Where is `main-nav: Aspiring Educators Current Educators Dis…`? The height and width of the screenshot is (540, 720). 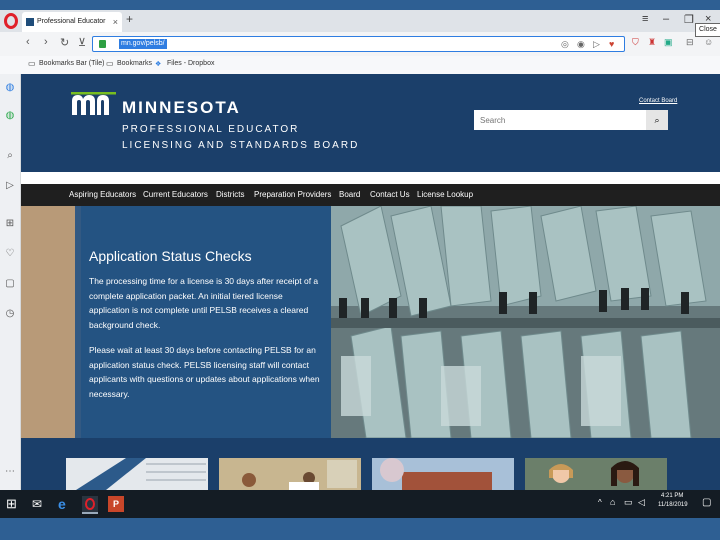 main-nav: Aspiring Educators Current Educators Dis… is located at coordinates (370, 195).